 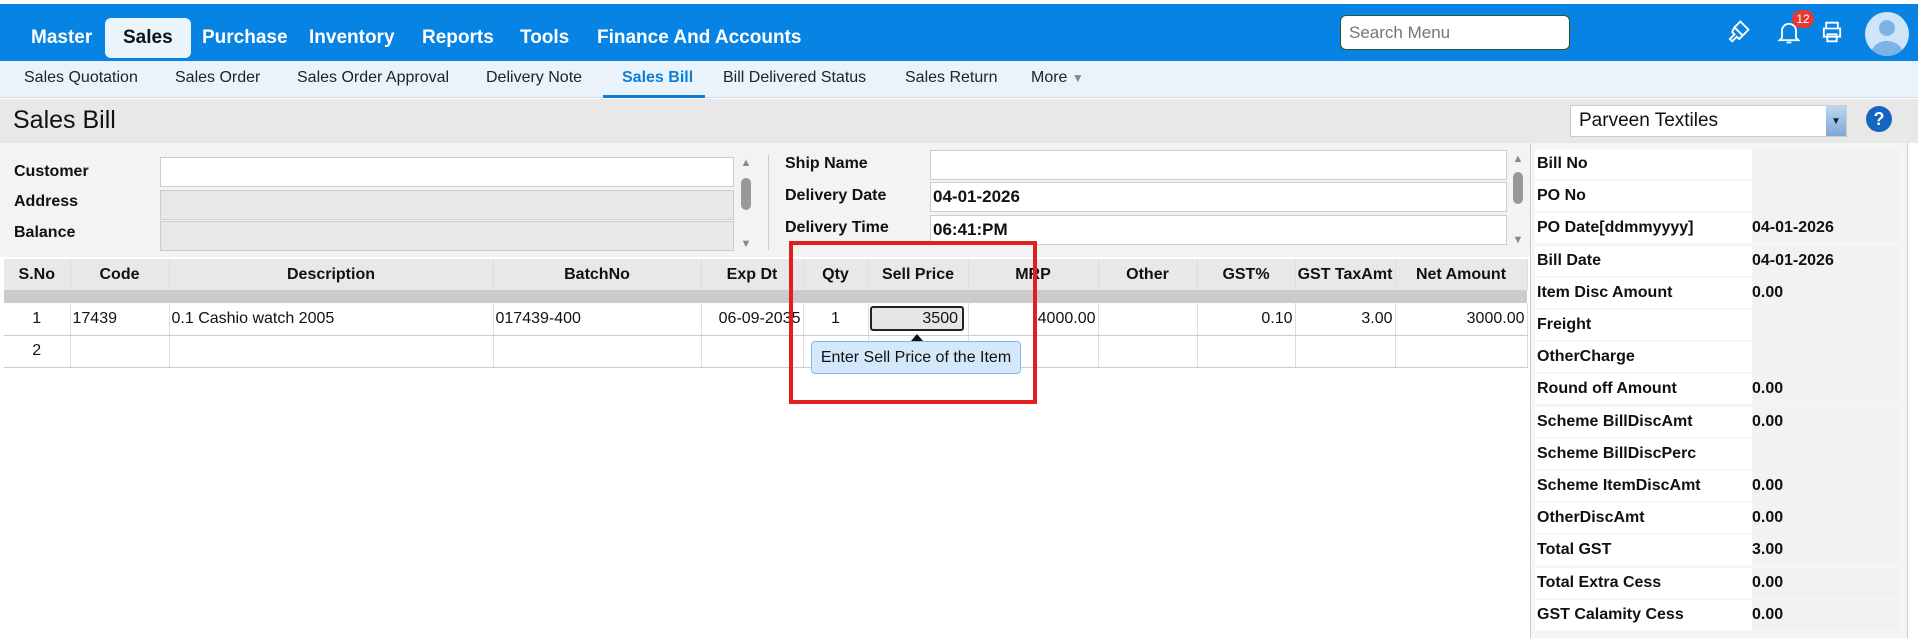 I want to click on ship-name-input, so click(x=1218, y=165).